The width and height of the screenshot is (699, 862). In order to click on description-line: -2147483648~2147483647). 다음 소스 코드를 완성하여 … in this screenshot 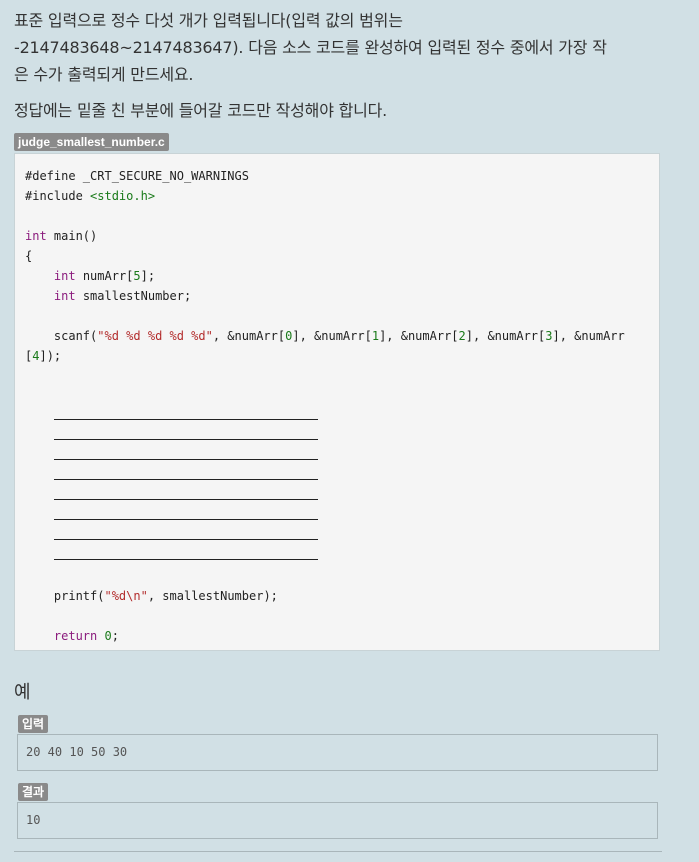, I will do `click(310, 47)`.